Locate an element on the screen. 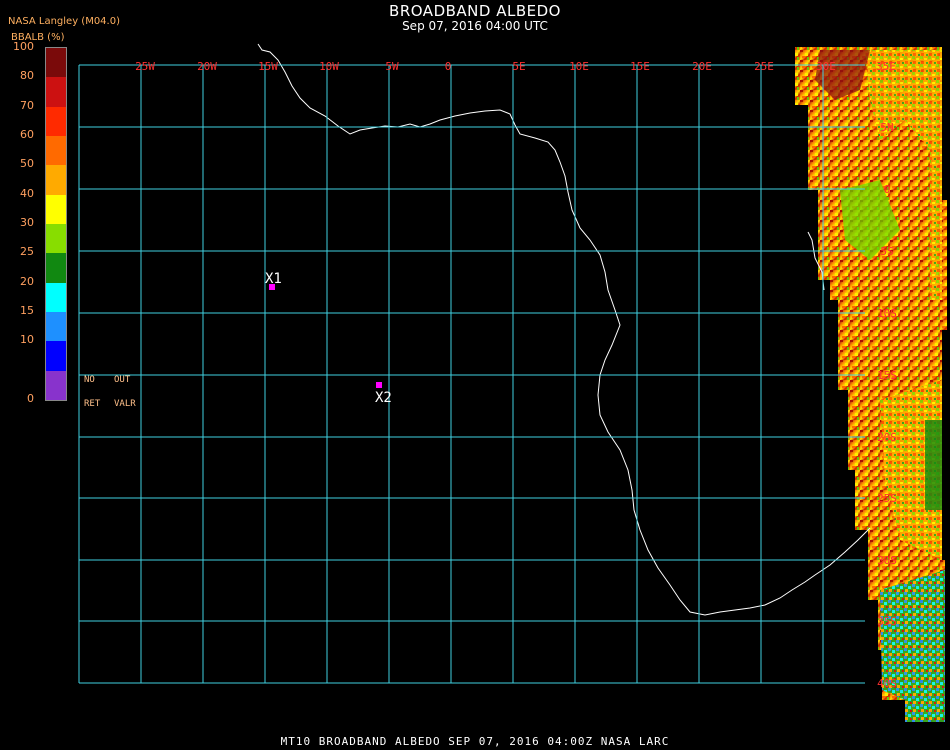 The height and width of the screenshot is (750, 950). grid-label: 15W is located at coordinates (268, 66).